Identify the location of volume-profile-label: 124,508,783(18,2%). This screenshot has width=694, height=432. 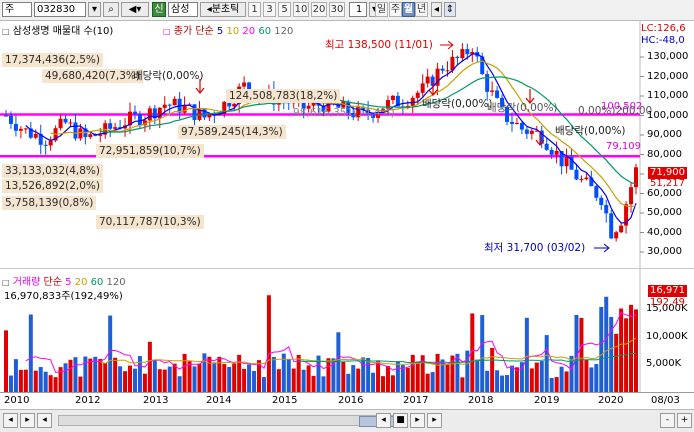
(283, 96).